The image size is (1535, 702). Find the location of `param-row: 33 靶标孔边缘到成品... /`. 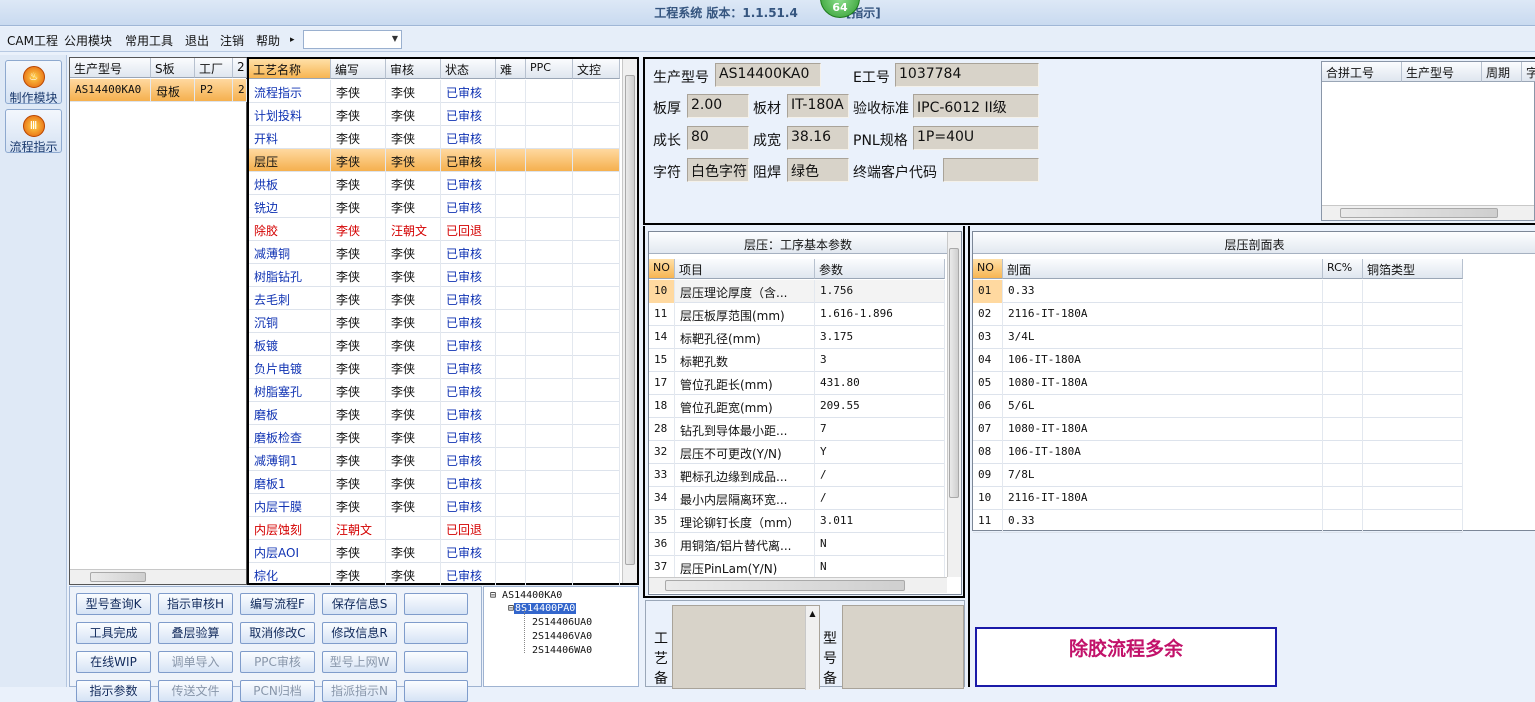

param-row: 33 靶标孔边缘到成品... / is located at coordinates (797, 475).